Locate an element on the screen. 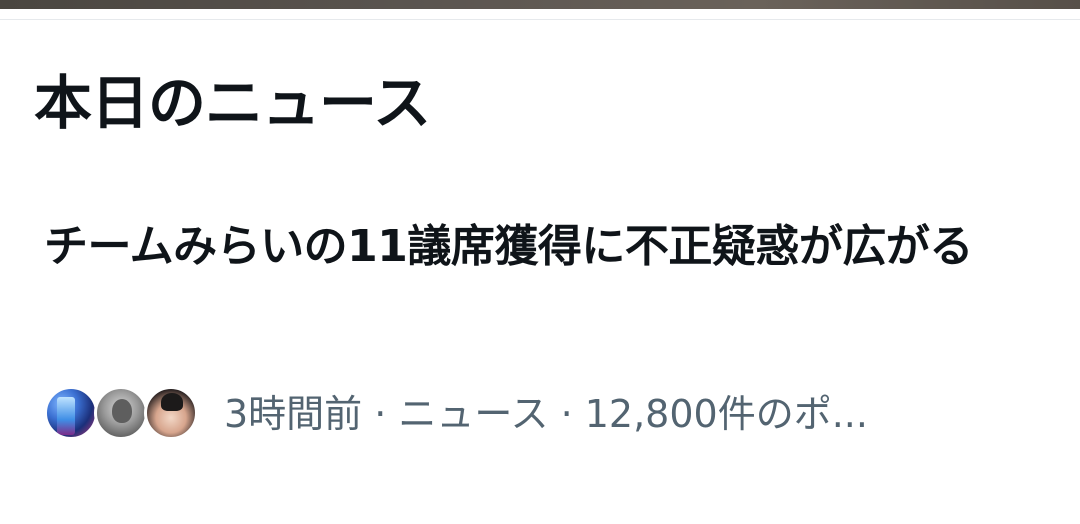 The height and width of the screenshot is (524, 1080). section-title: 本日のニュース is located at coordinates (232, 103).